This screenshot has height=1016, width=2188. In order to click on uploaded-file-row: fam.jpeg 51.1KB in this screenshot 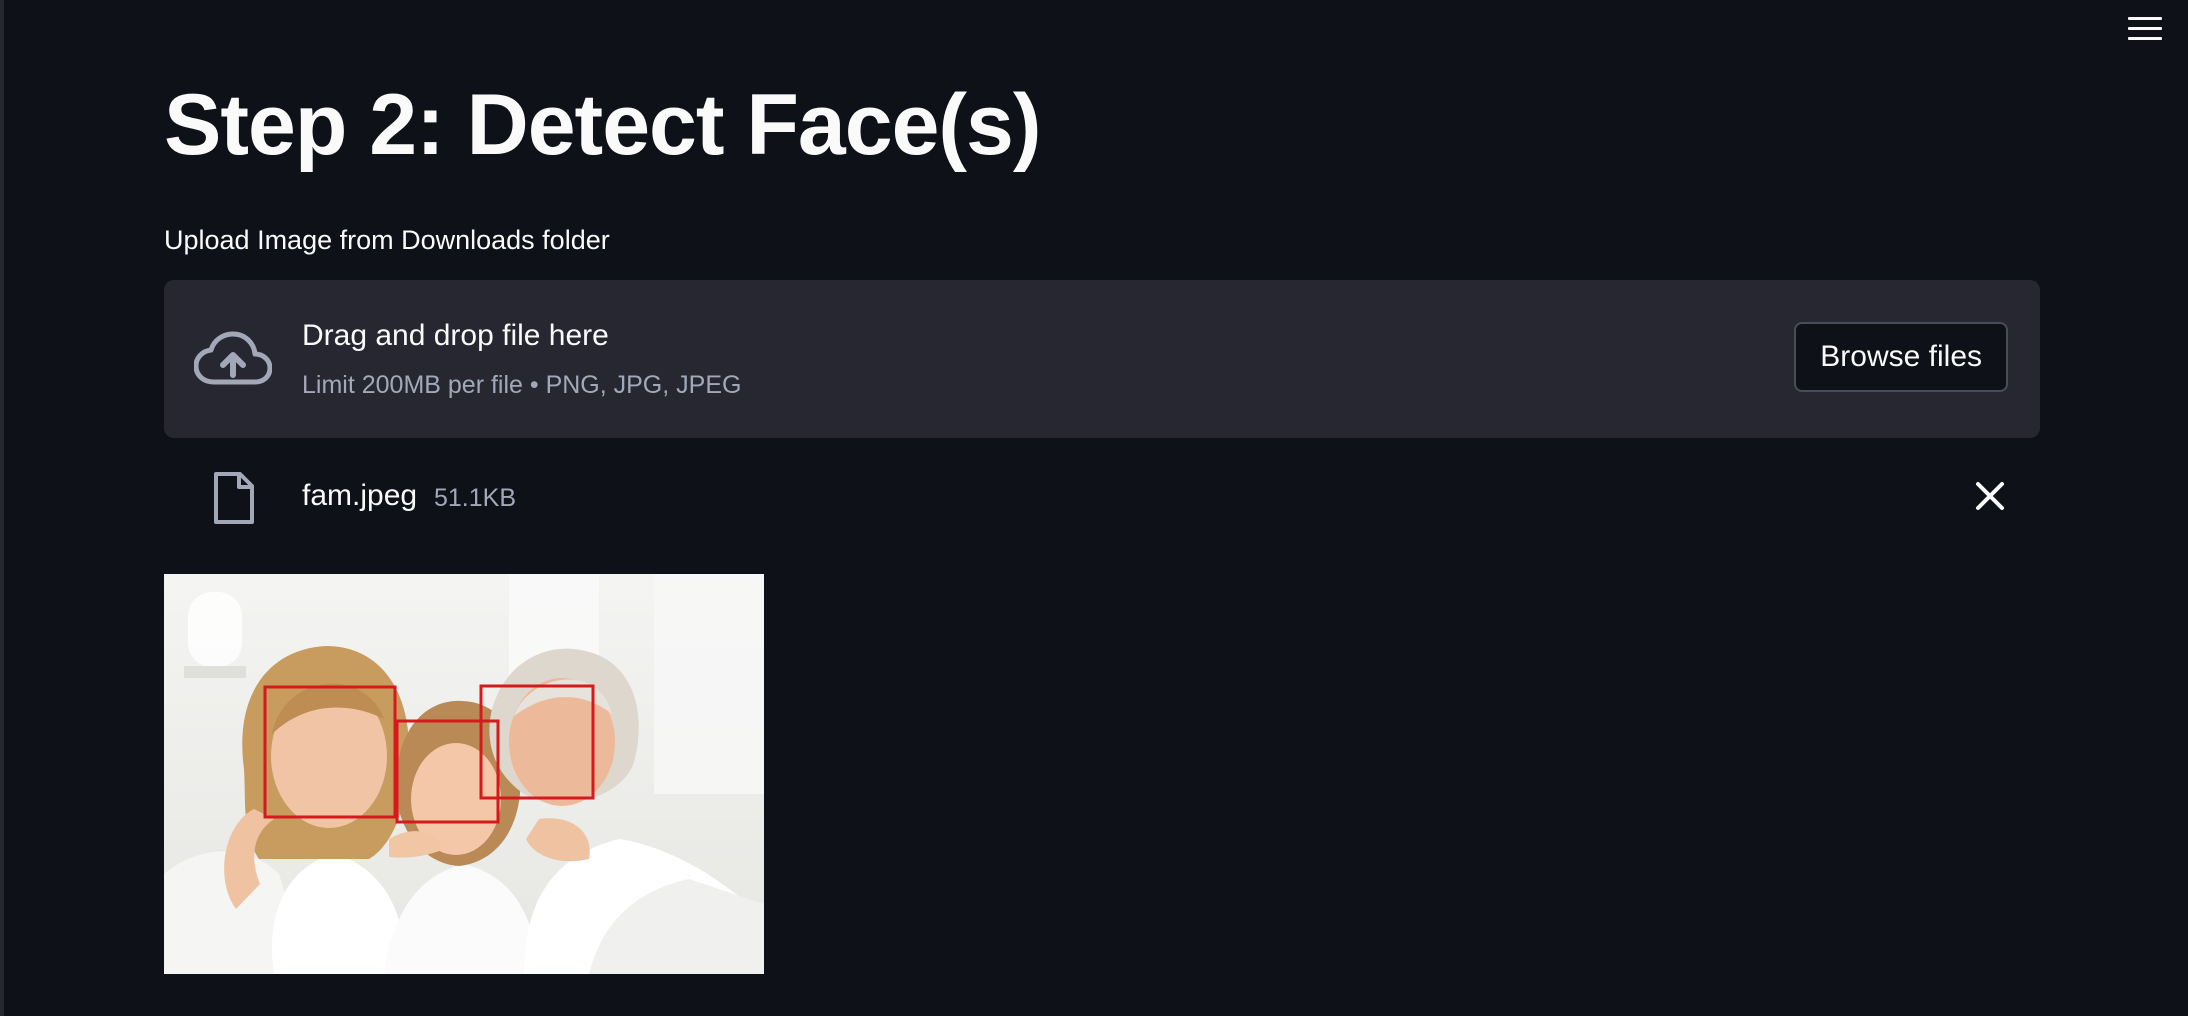, I will do `click(1102, 496)`.